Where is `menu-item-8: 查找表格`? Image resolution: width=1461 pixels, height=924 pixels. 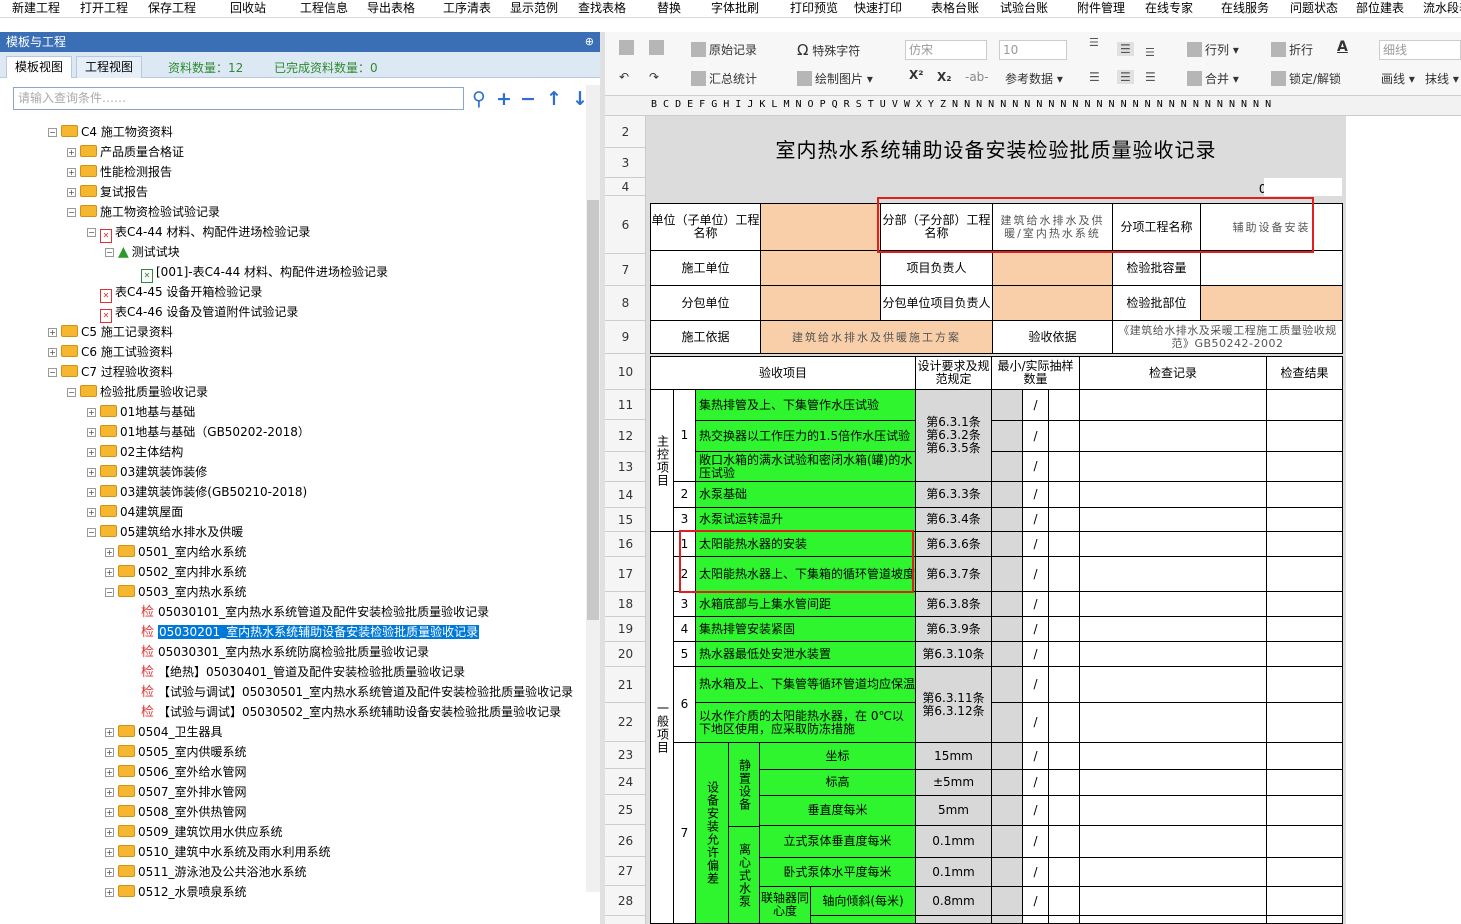
menu-item-8: 查找表格 is located at coordinates (602, 8).